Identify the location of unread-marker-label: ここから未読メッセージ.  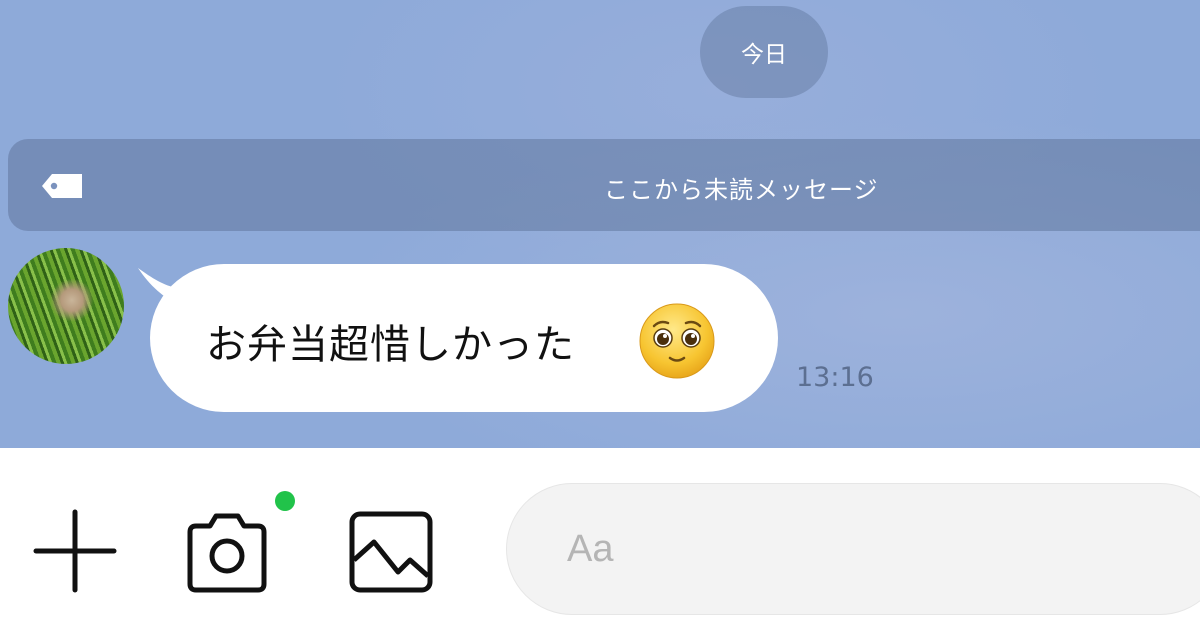
(741, 190).